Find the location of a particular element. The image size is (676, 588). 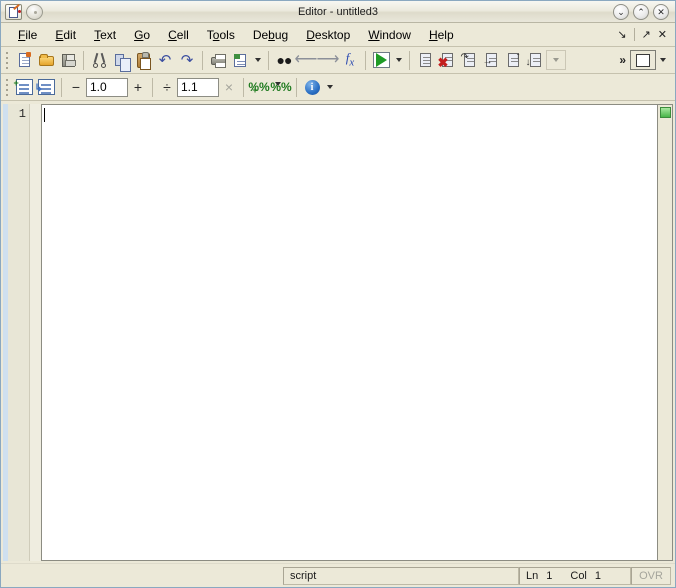

step-button: ↷ is located at coordinates (469, 60).